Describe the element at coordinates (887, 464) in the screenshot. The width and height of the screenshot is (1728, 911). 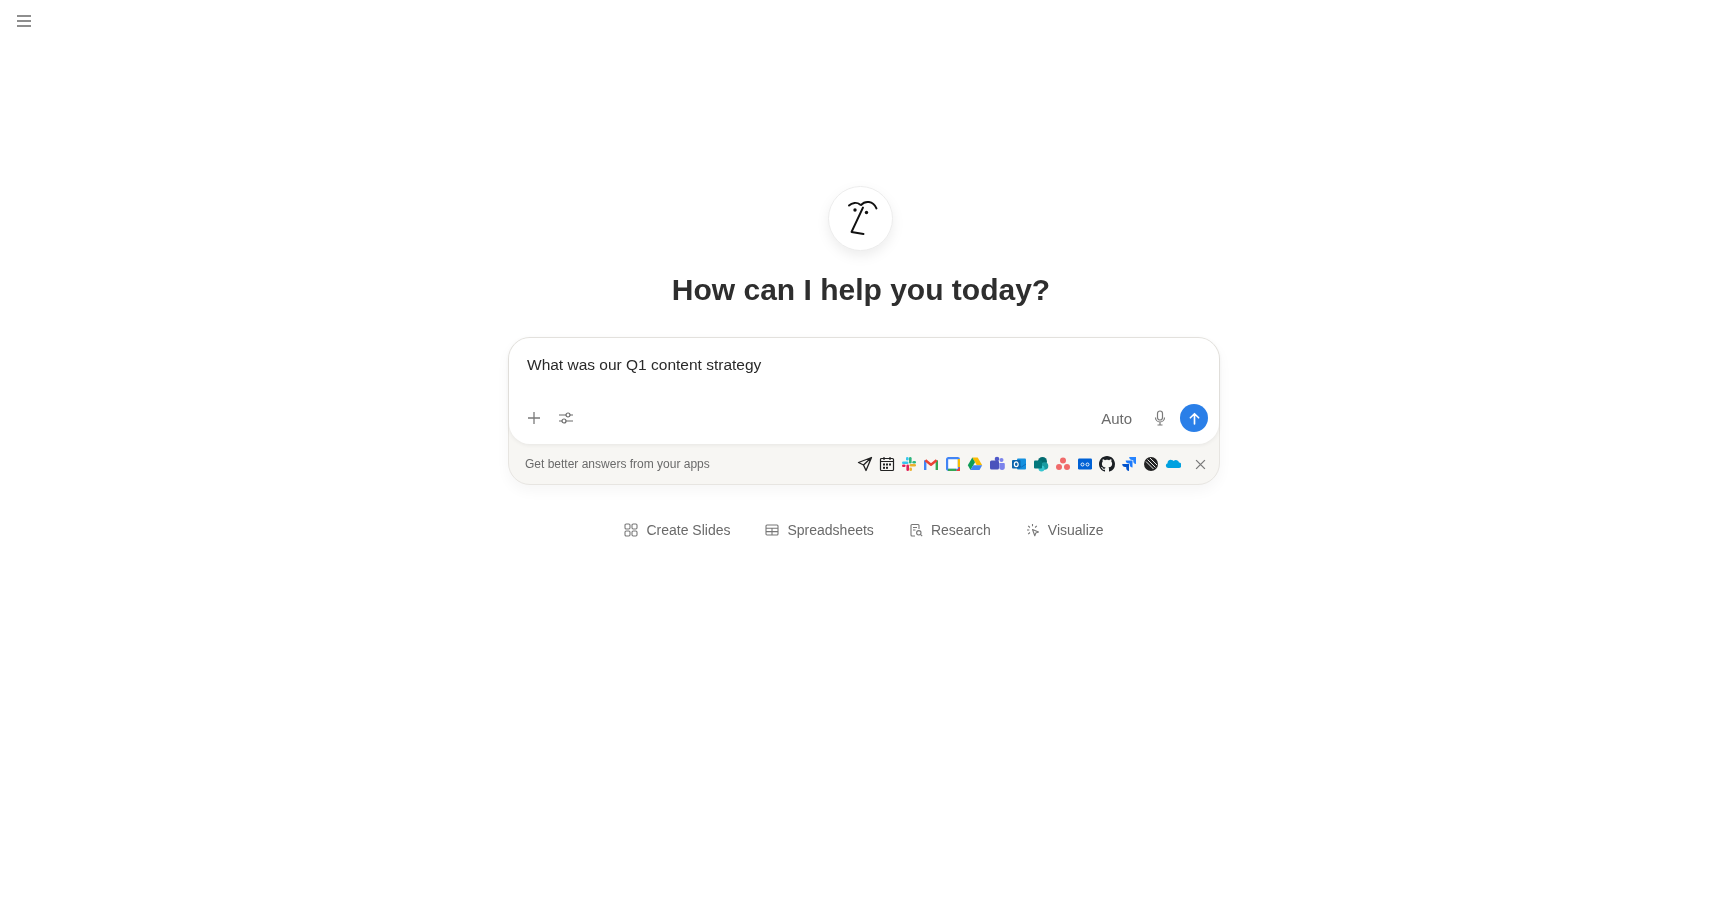
I see `calendar-icon` at that location.